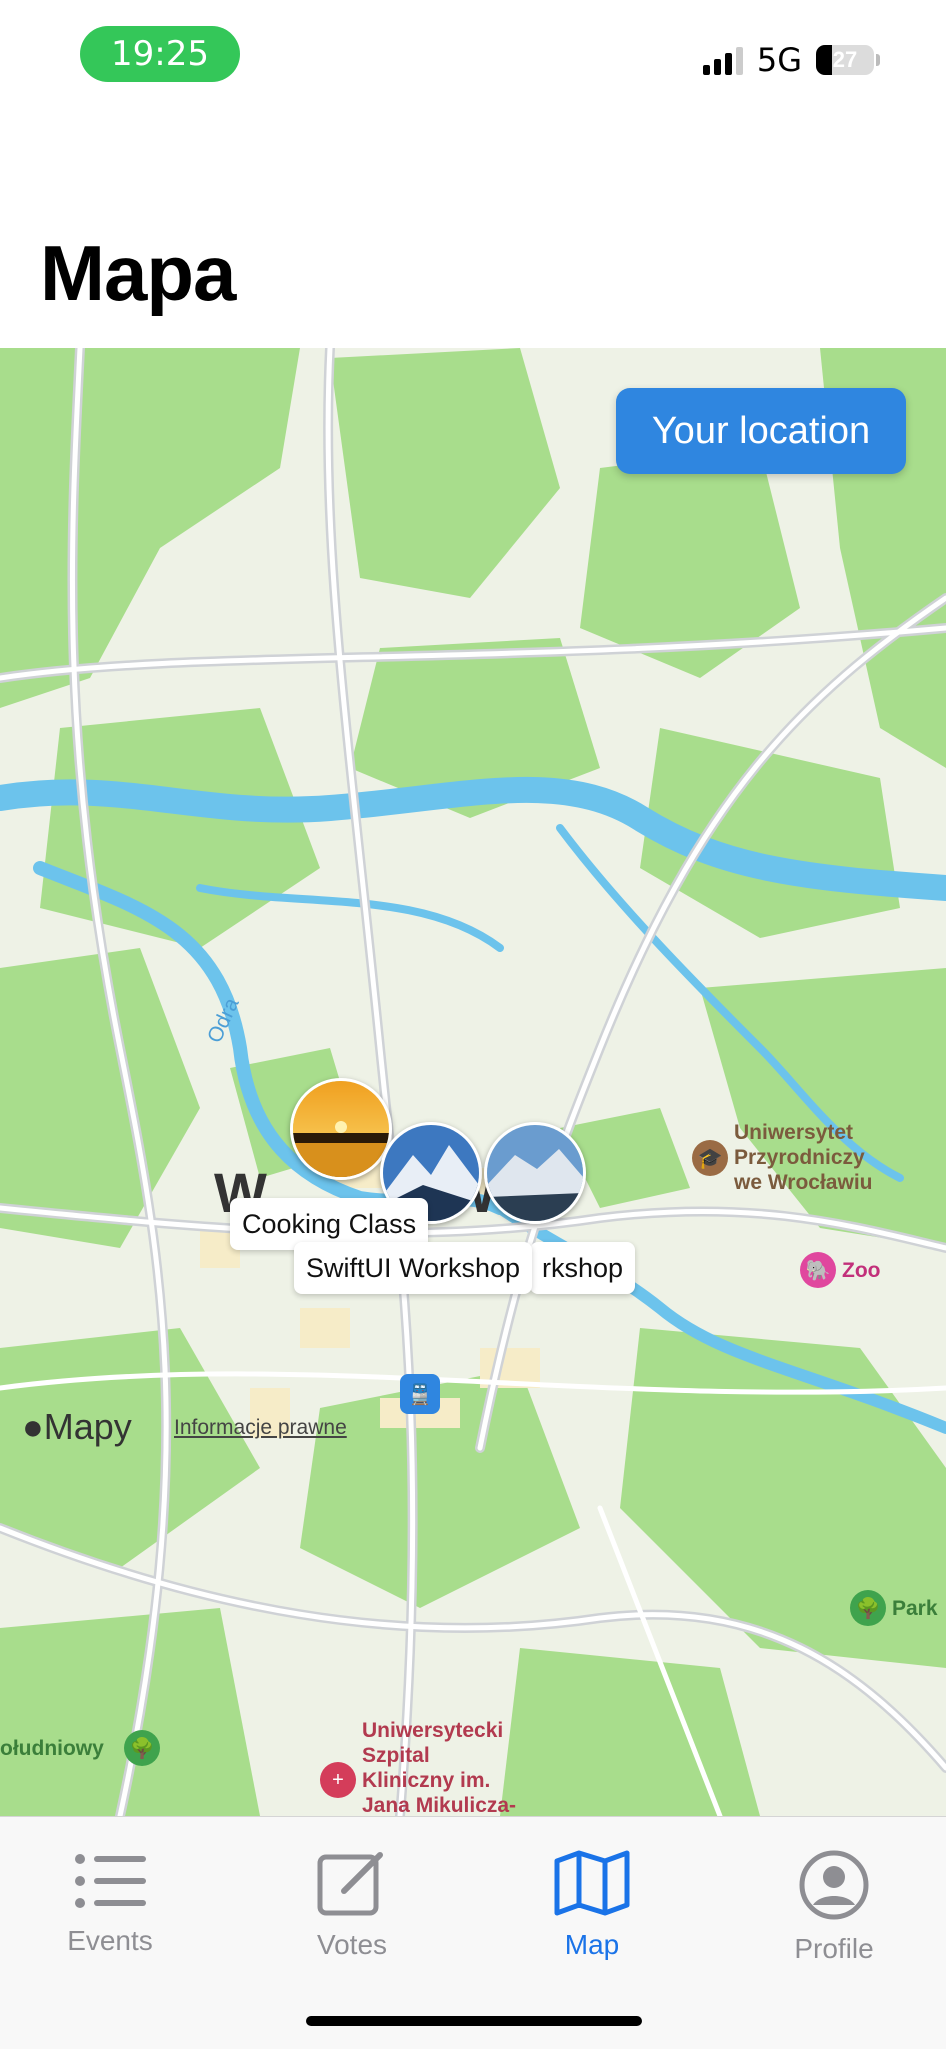  Describe the element at coordinates (396, 1755) in the screenshot. I see `poi-line: Szpital` at that location.